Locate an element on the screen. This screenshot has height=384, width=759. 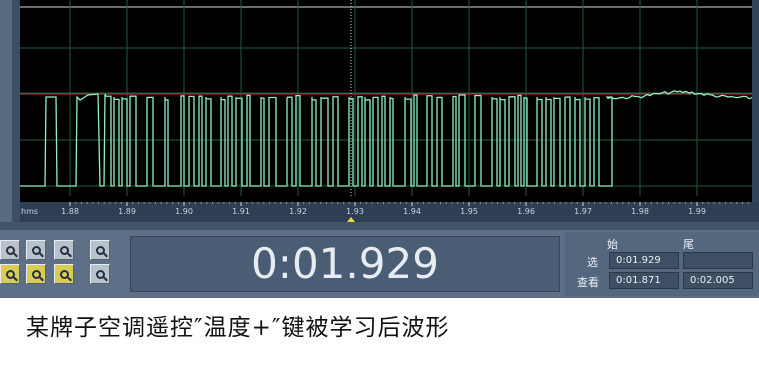
zoom-out-icon is located at coordinates (36, 250).